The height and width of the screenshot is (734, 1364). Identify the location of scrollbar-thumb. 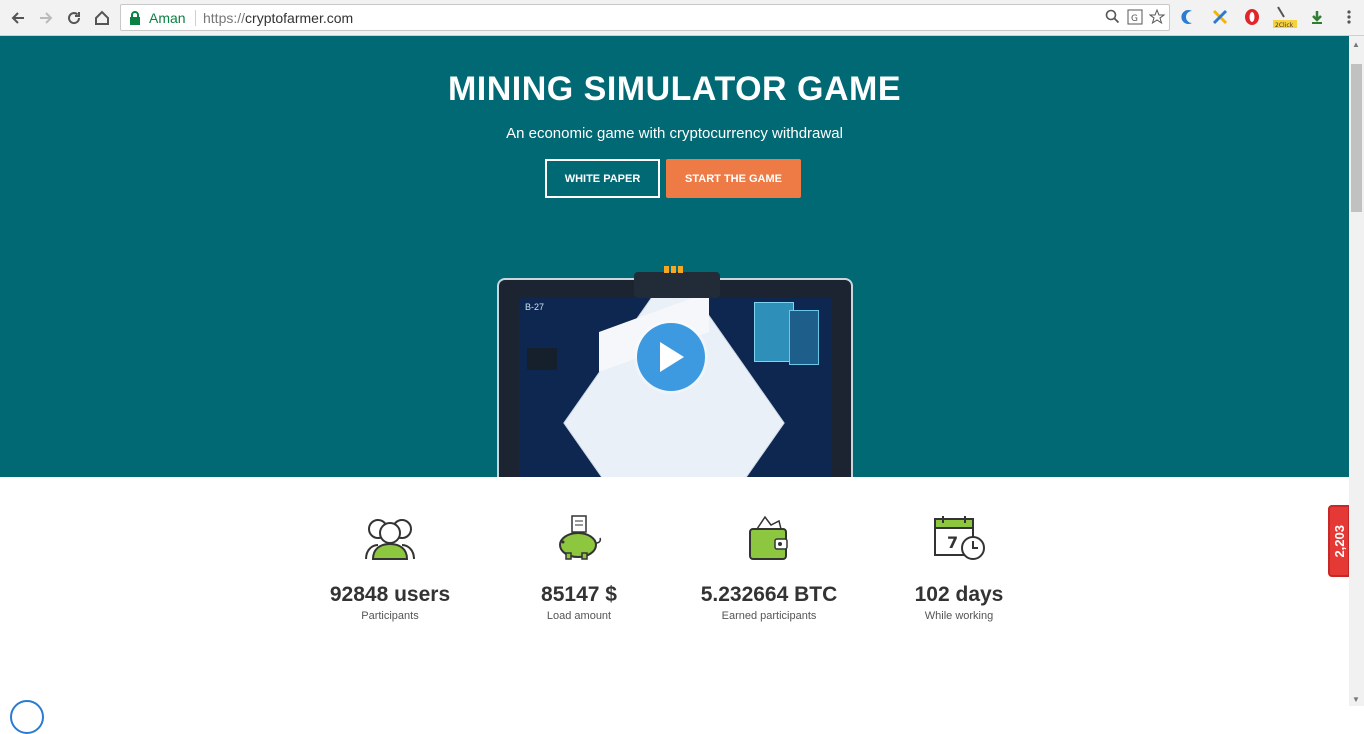
(1356, 138).